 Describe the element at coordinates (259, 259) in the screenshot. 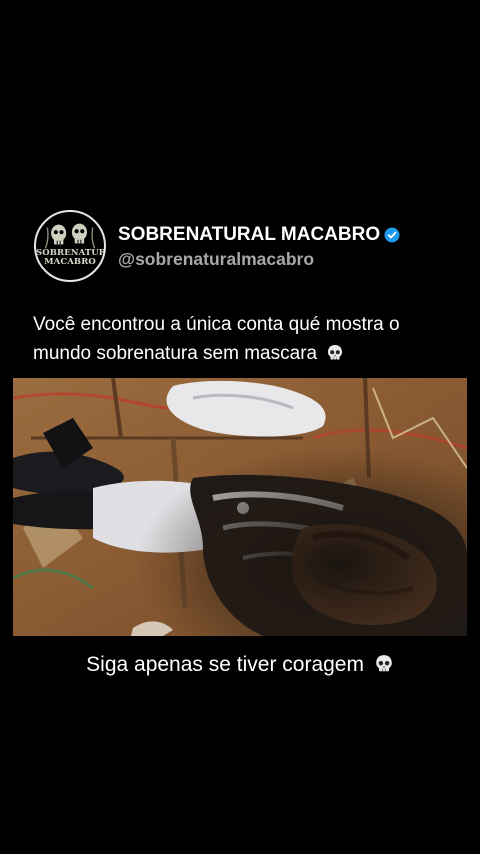

I see `account-handle: @sobrenaturalmacabro` at that location.